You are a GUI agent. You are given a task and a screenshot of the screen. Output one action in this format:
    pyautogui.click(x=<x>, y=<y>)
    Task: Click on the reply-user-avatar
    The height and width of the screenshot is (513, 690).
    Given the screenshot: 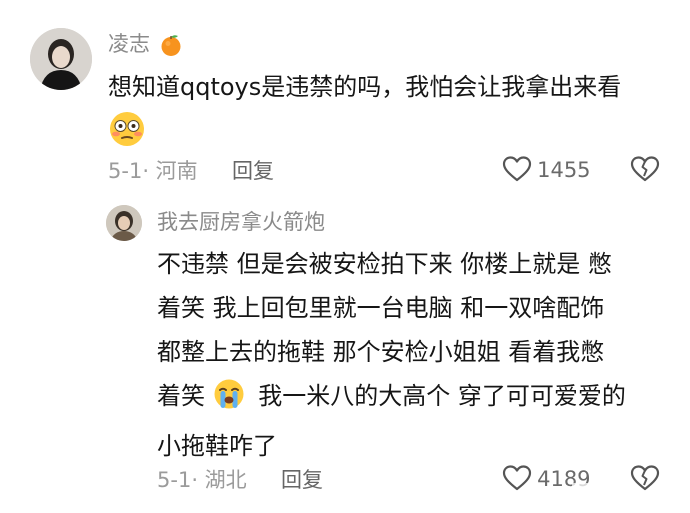 What is the action you would take?
    pyautogui.click(x=124, y=223)
    